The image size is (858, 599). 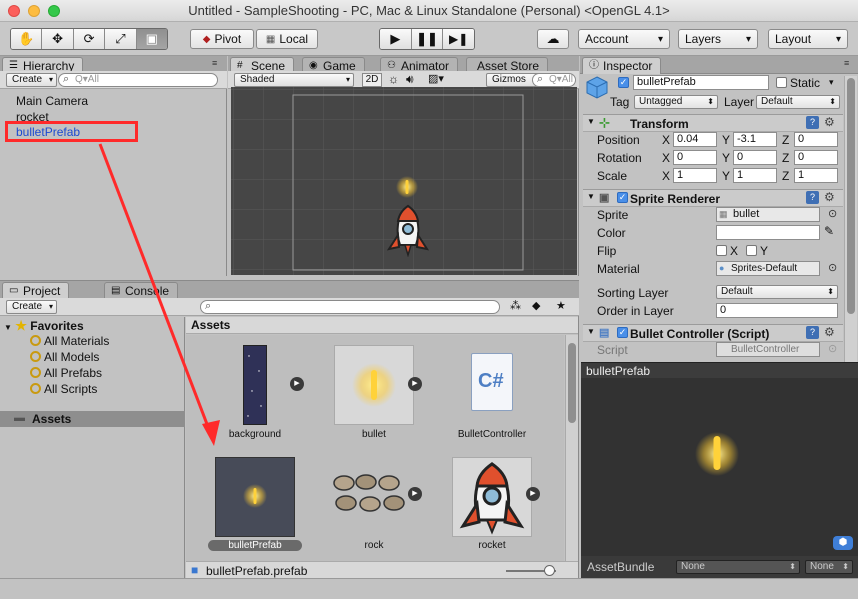 What do you see at coordinates (408, 230) in the screenshot?
I see `scene-rocket-sprite` at bounding box center [408, 230].